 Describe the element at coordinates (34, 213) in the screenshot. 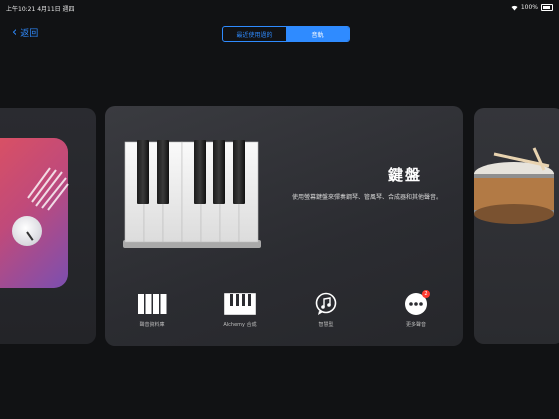

I see `synth-device-image` at that location.